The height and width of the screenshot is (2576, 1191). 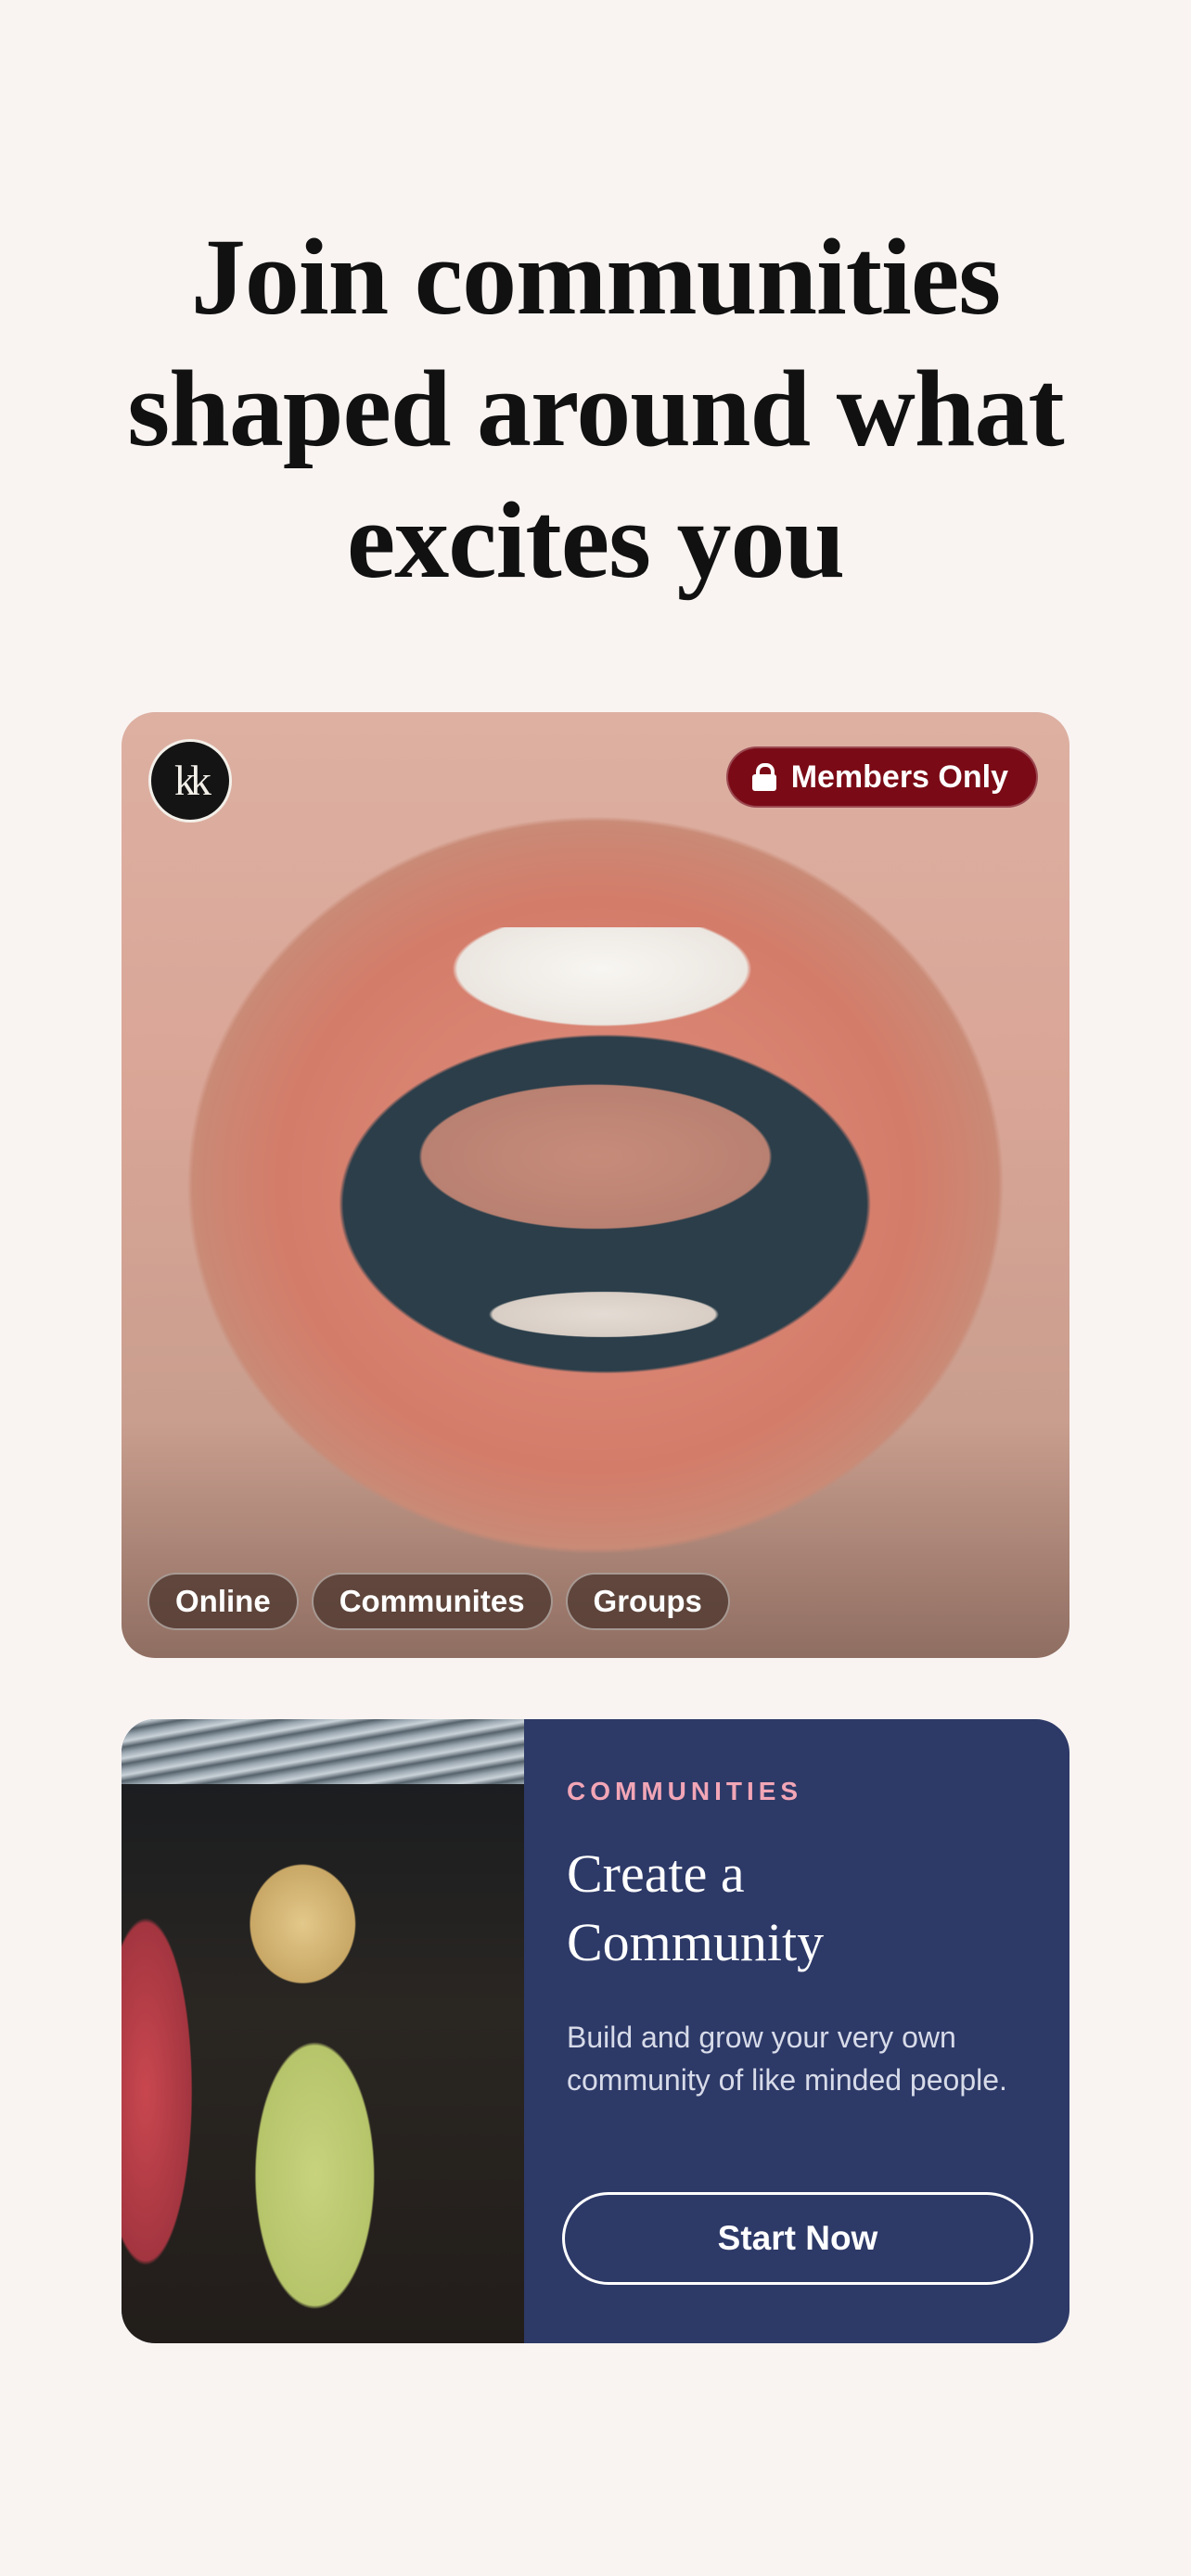 I want to click on headline-line-3: excites you, so click(x=595, y=540).